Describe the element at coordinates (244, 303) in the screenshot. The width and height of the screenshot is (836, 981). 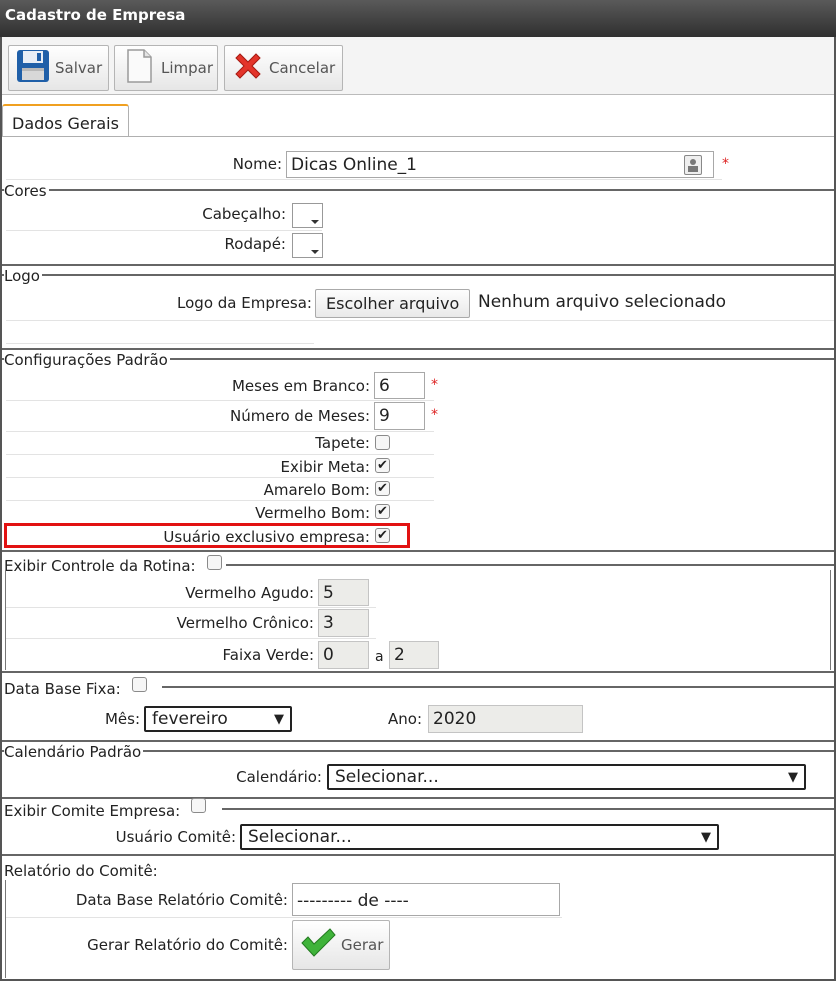
I see `logo-label: Logo da Empresa:` at that location.